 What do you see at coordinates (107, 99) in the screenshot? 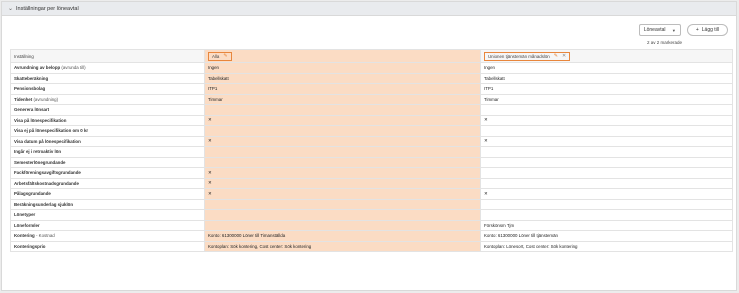
I see `setting-label: Tidenhet (avrundning)` at bounding box center [107, 99].